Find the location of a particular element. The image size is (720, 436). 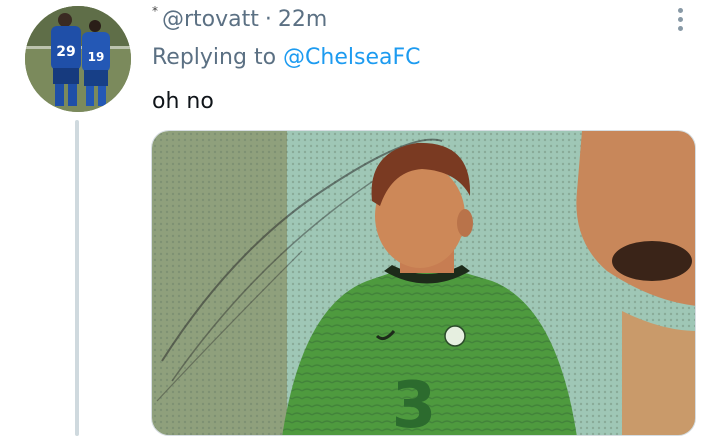

tweet-header: * @rtovatt · 22m is located at coordinates (239, 19).